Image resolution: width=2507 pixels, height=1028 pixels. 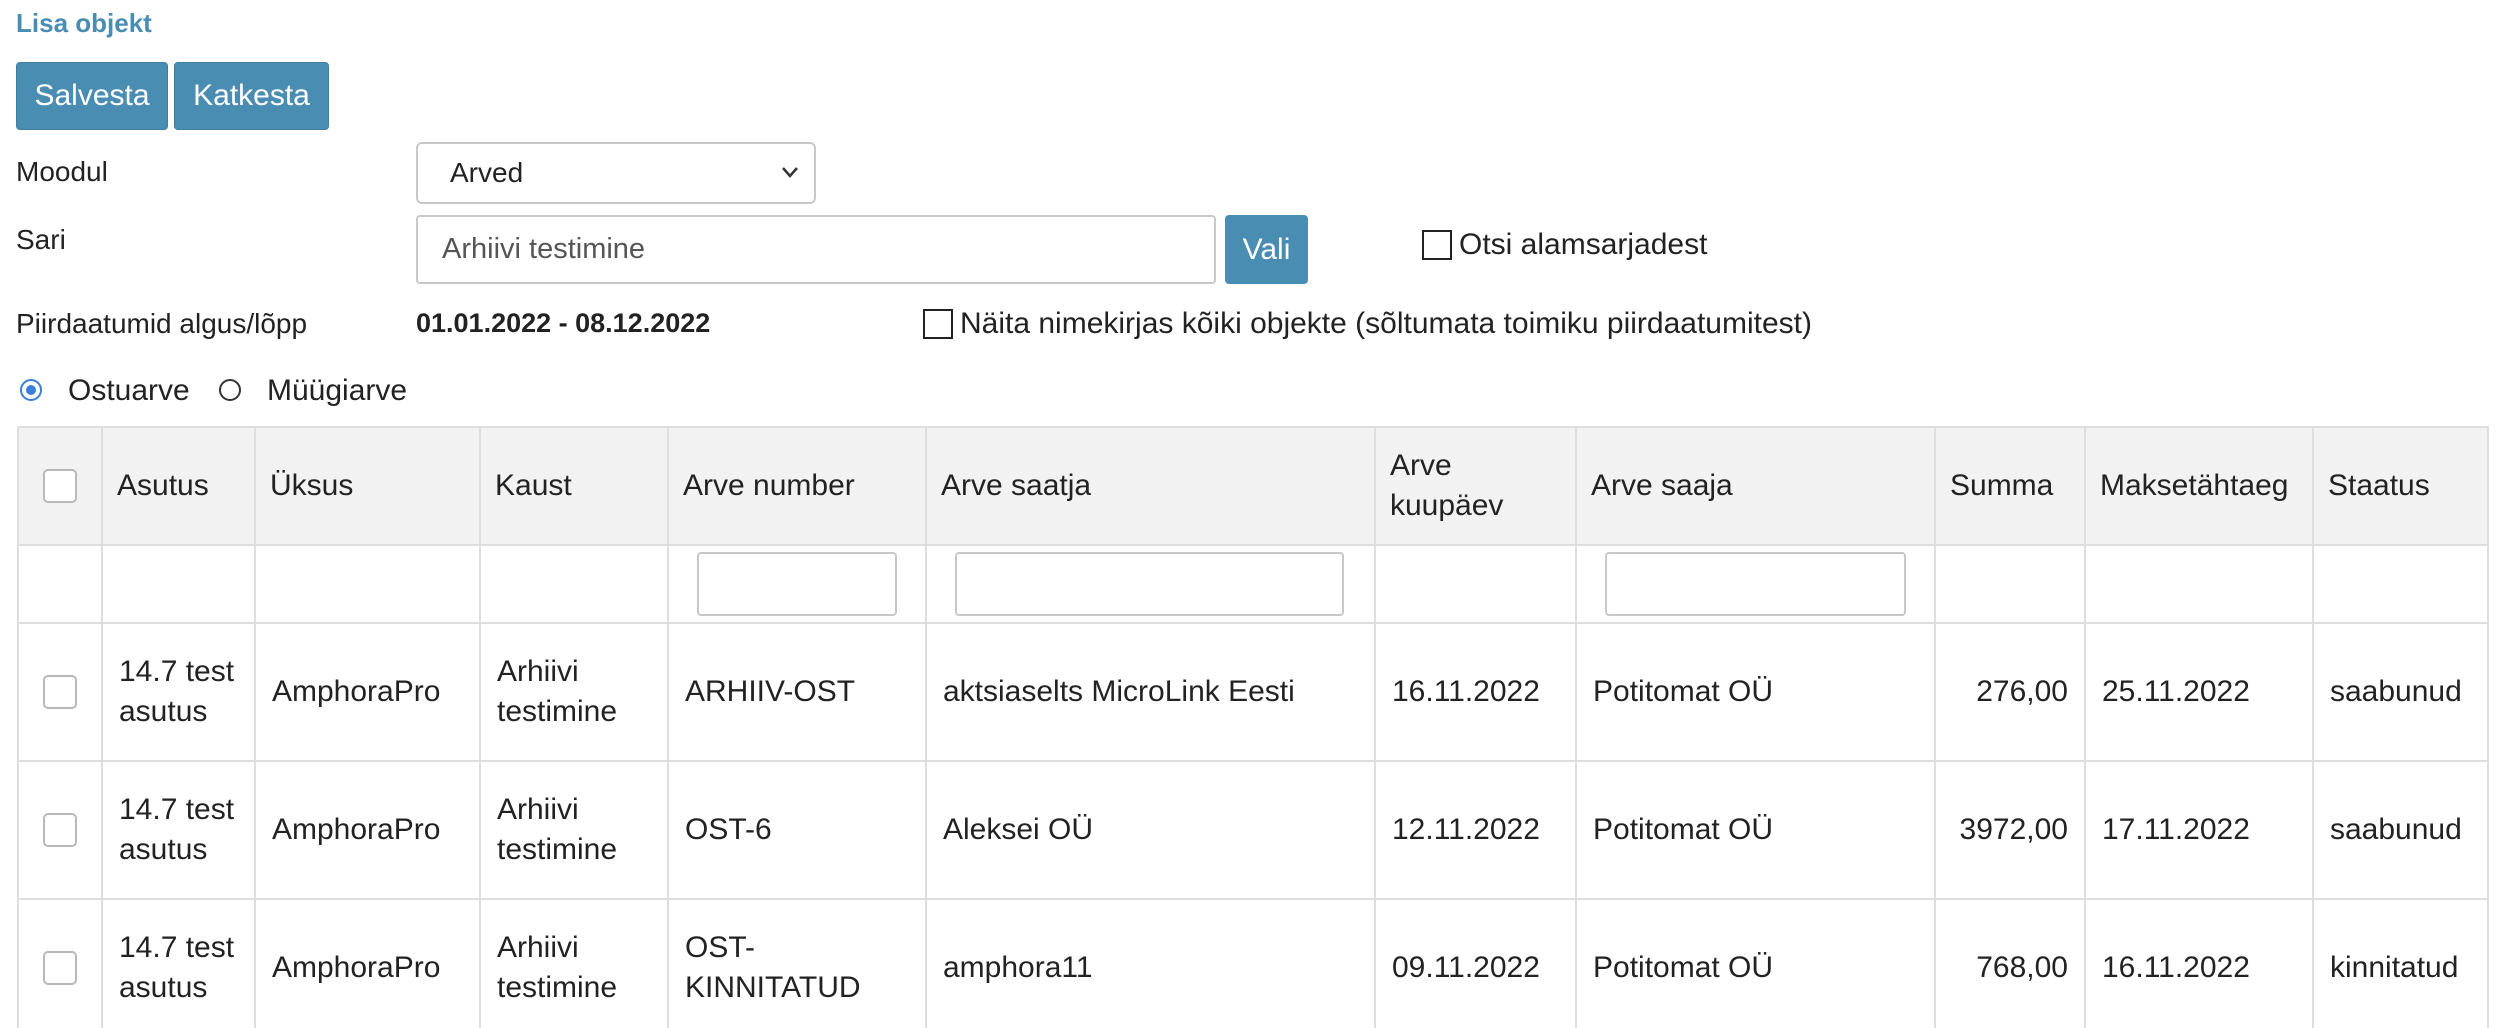 I want to click on cell-invoice-number: OST-6, so click(x=797, y=830).